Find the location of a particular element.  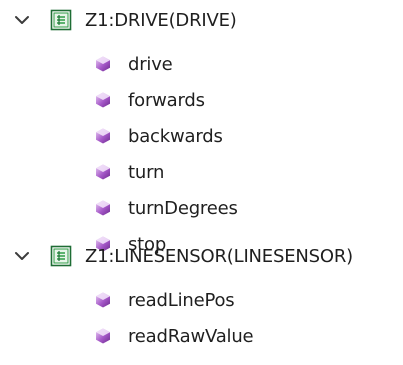

tree-leaf-label: drive is located at coordinates (150, 64).